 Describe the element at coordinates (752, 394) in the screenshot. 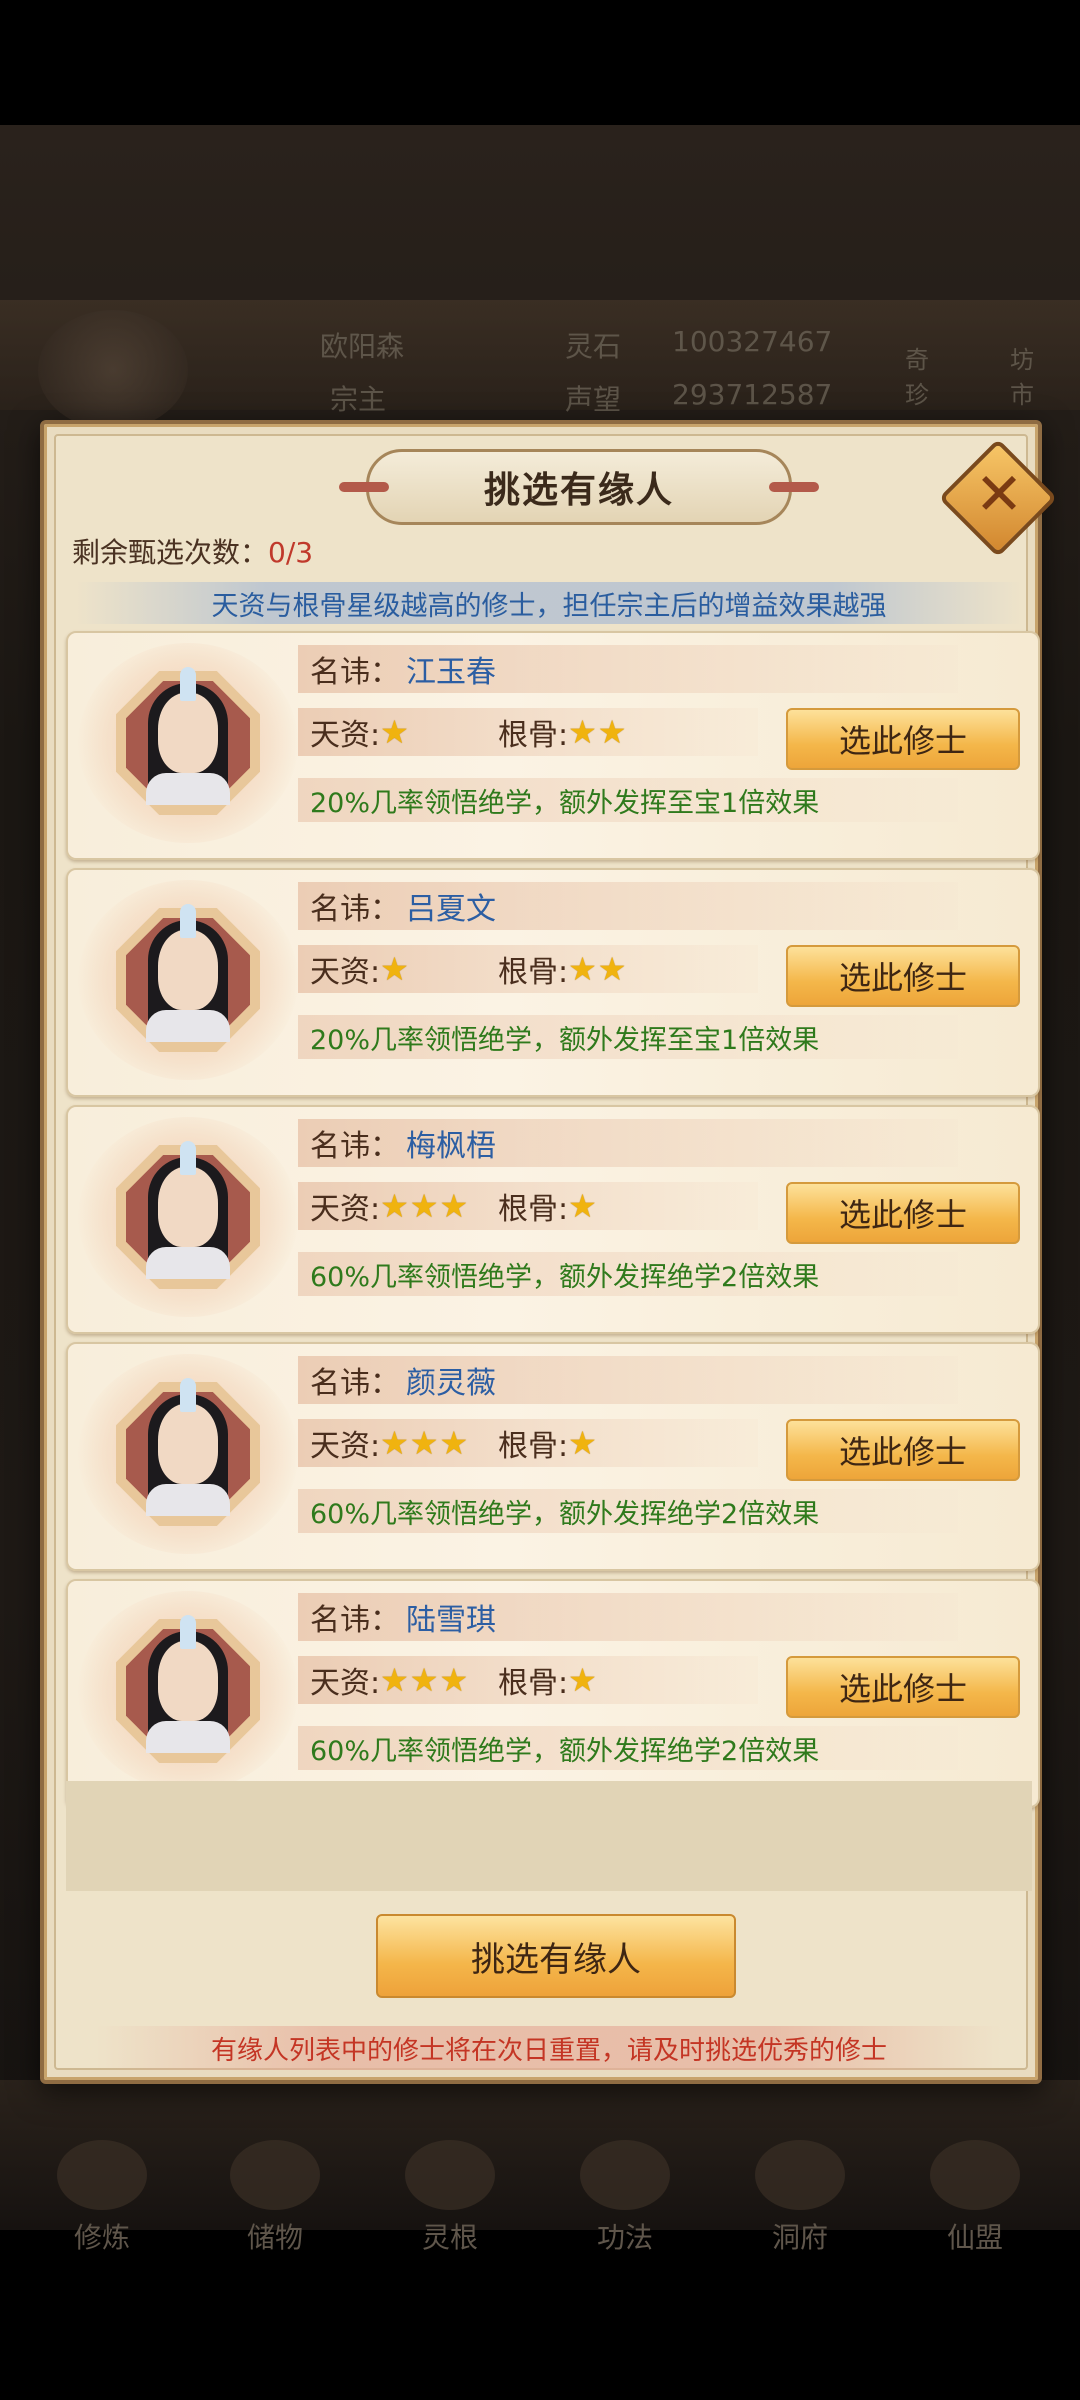

I see `shengwang-value: 293712587` at that location.